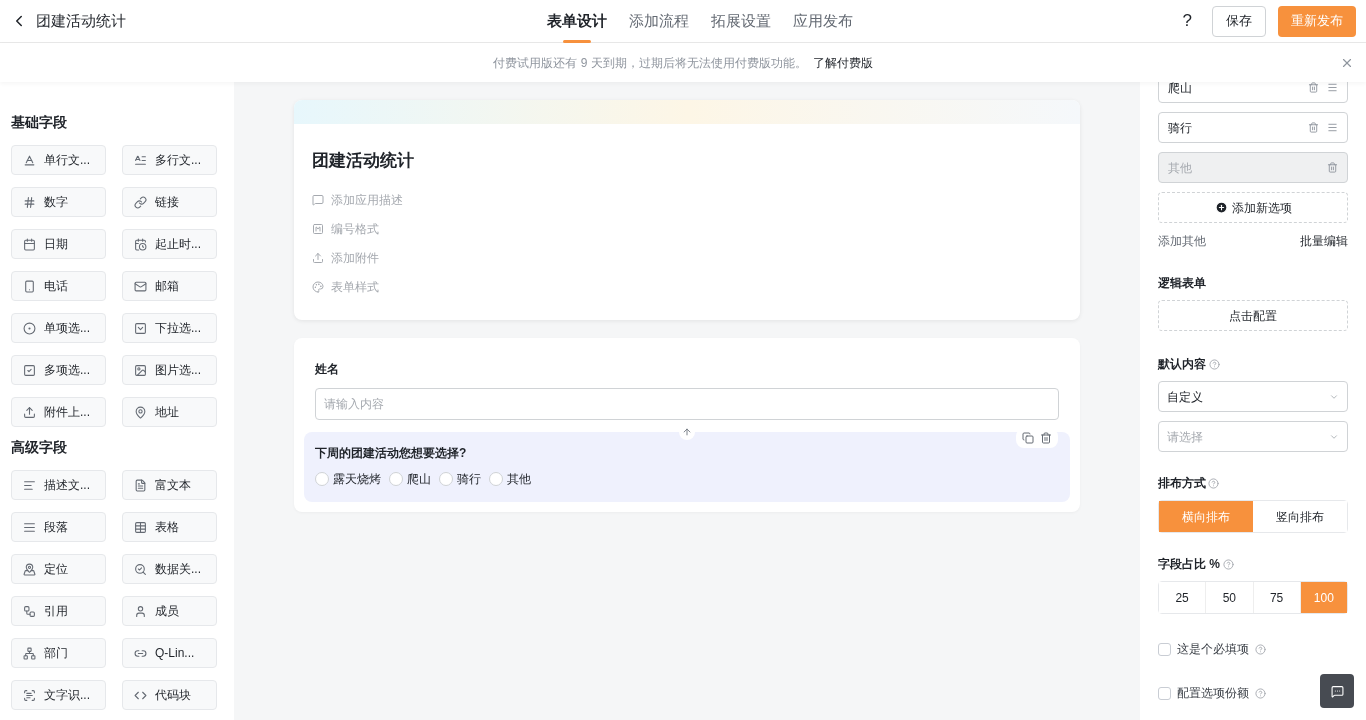  Describe the element at coordinates (140, 485) in the screenshot. I see `document-icon` at that location.